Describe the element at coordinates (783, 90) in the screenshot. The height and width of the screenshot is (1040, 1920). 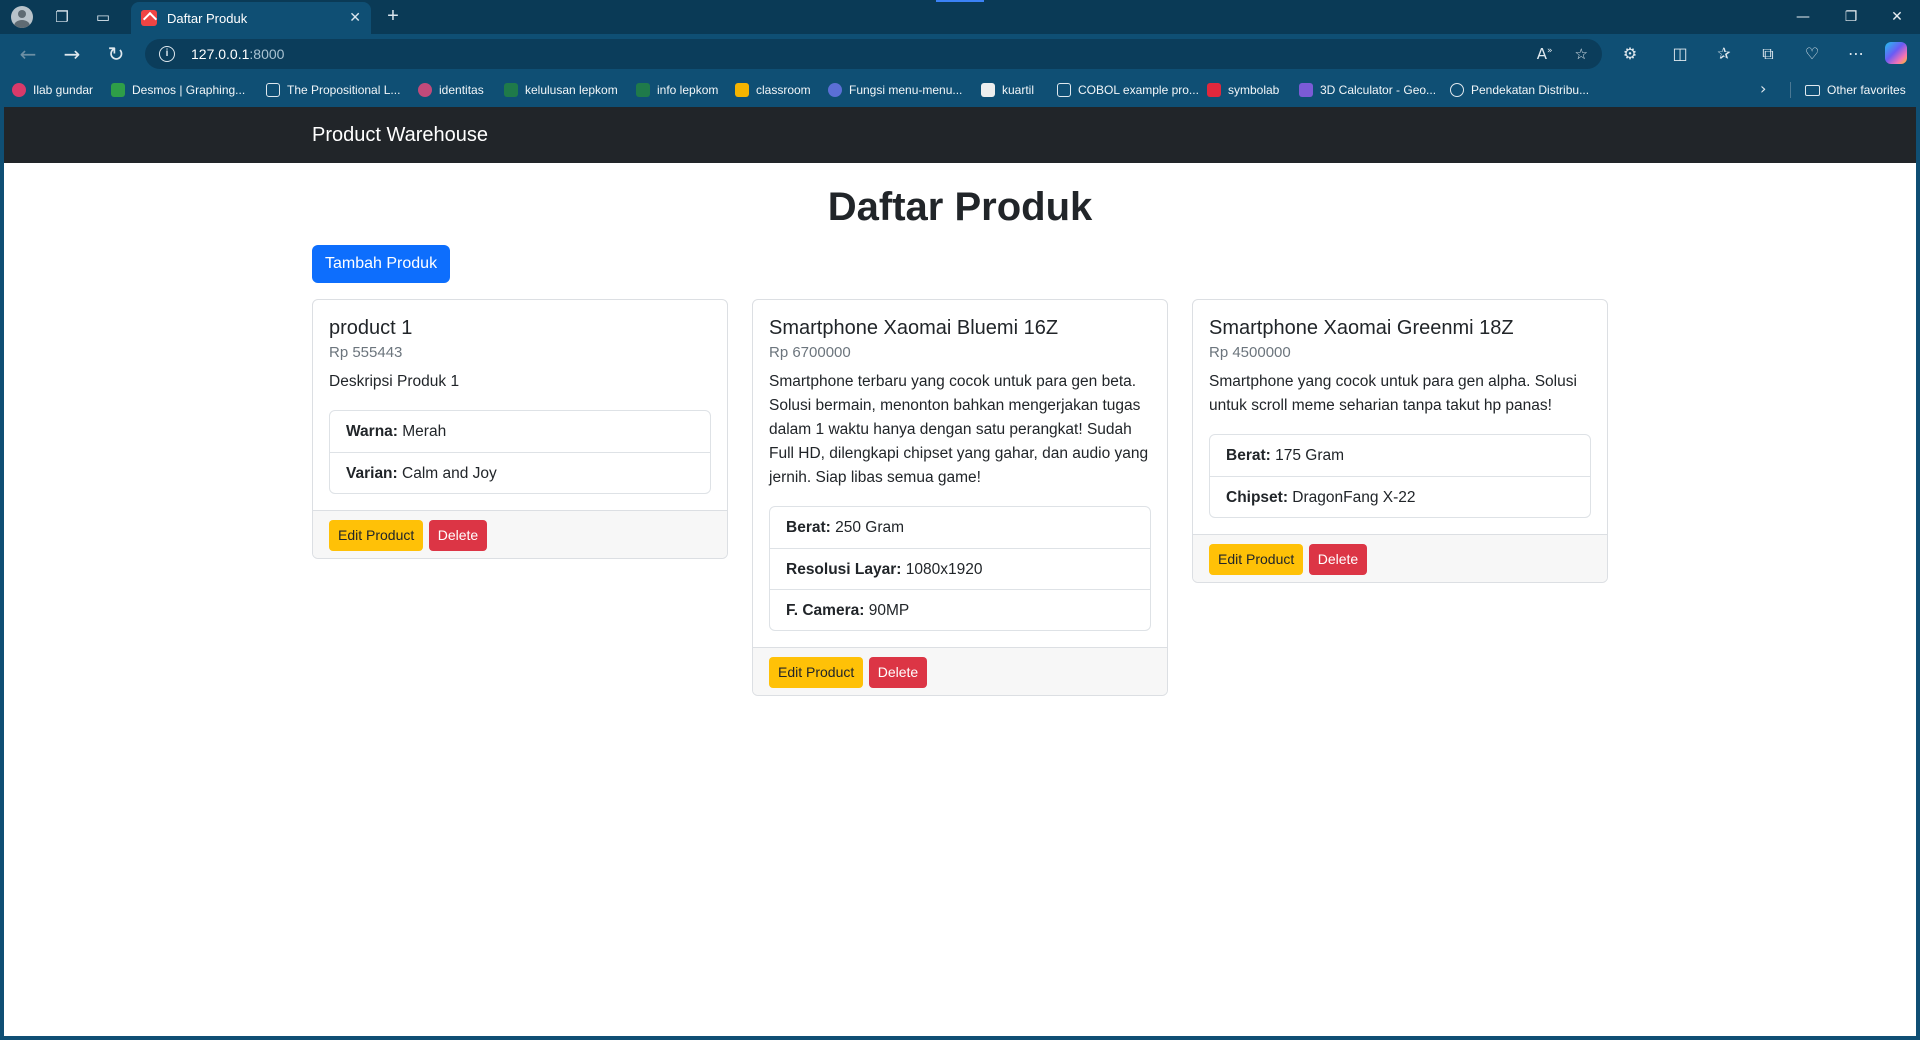
I see `favorite-label: classroom` at that location.